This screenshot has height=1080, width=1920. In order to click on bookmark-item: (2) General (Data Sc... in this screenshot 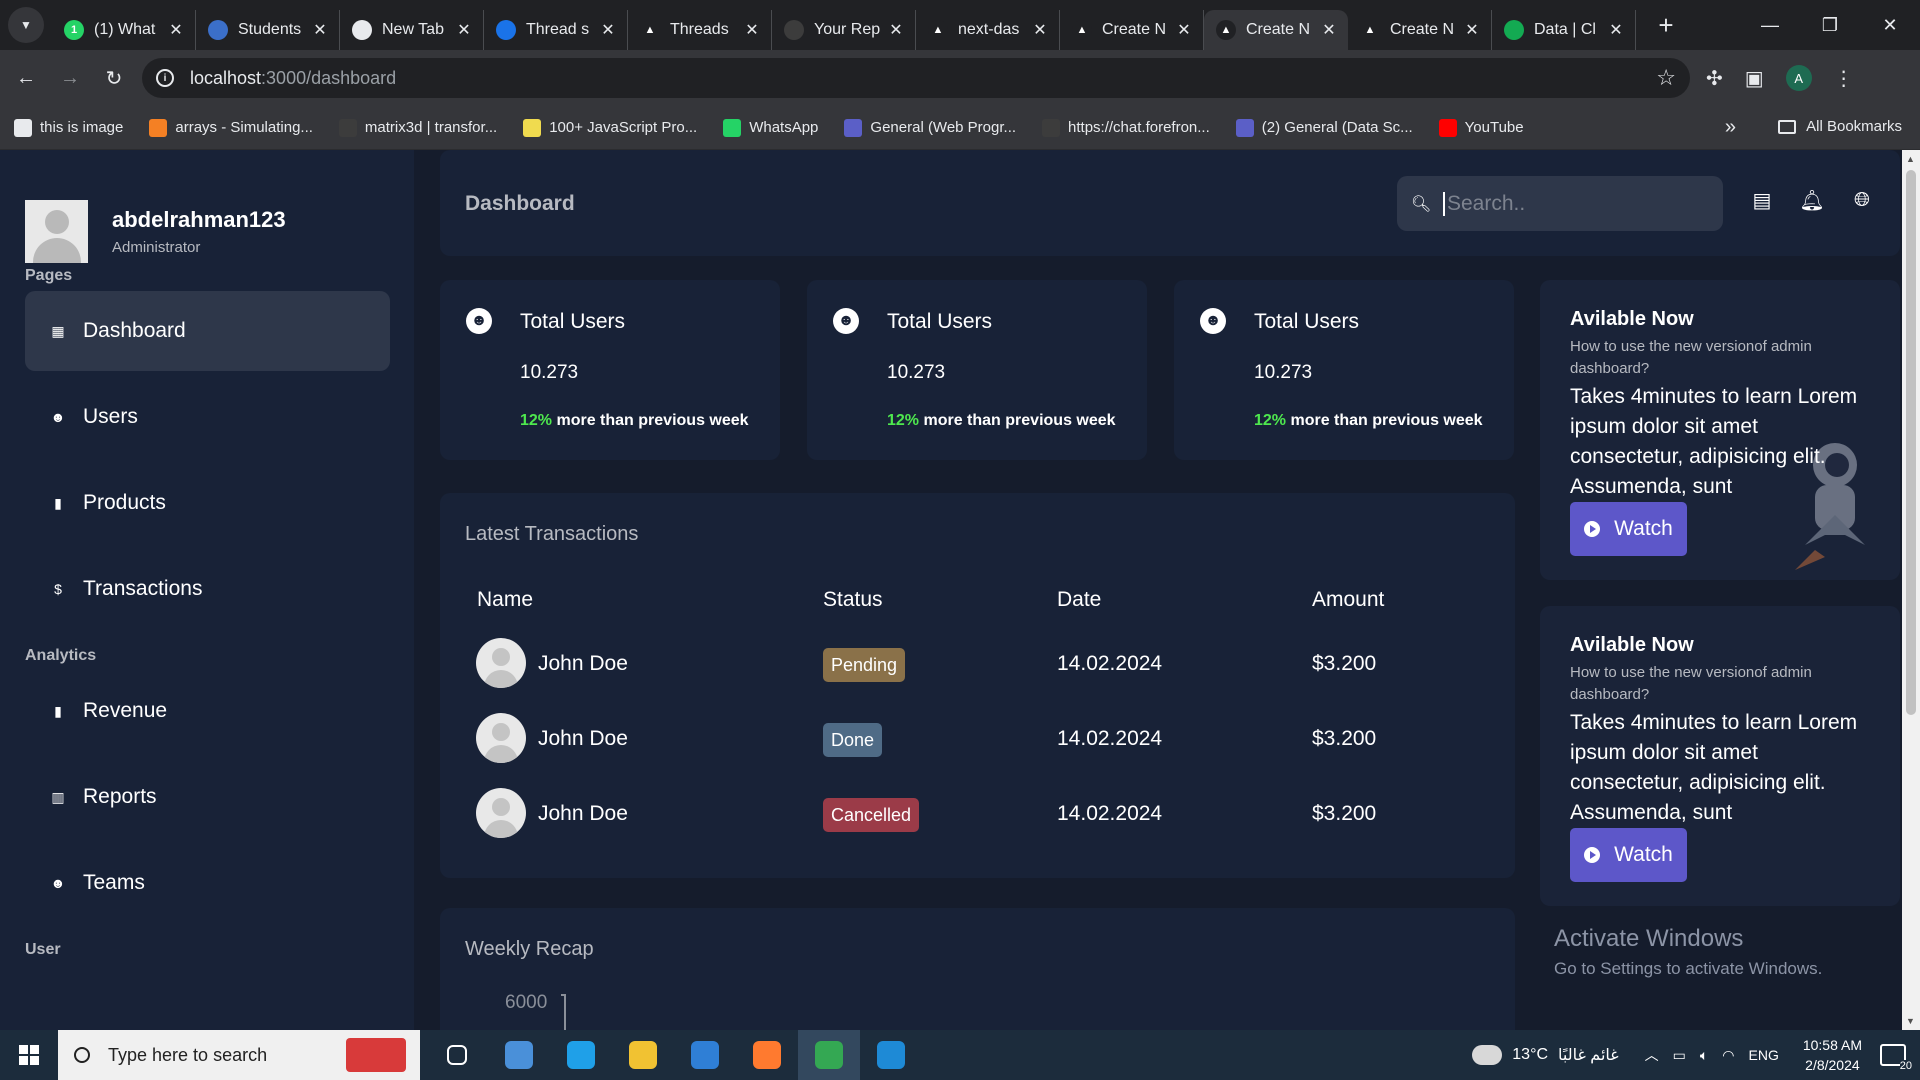, I will do `click(1324, 127)`.